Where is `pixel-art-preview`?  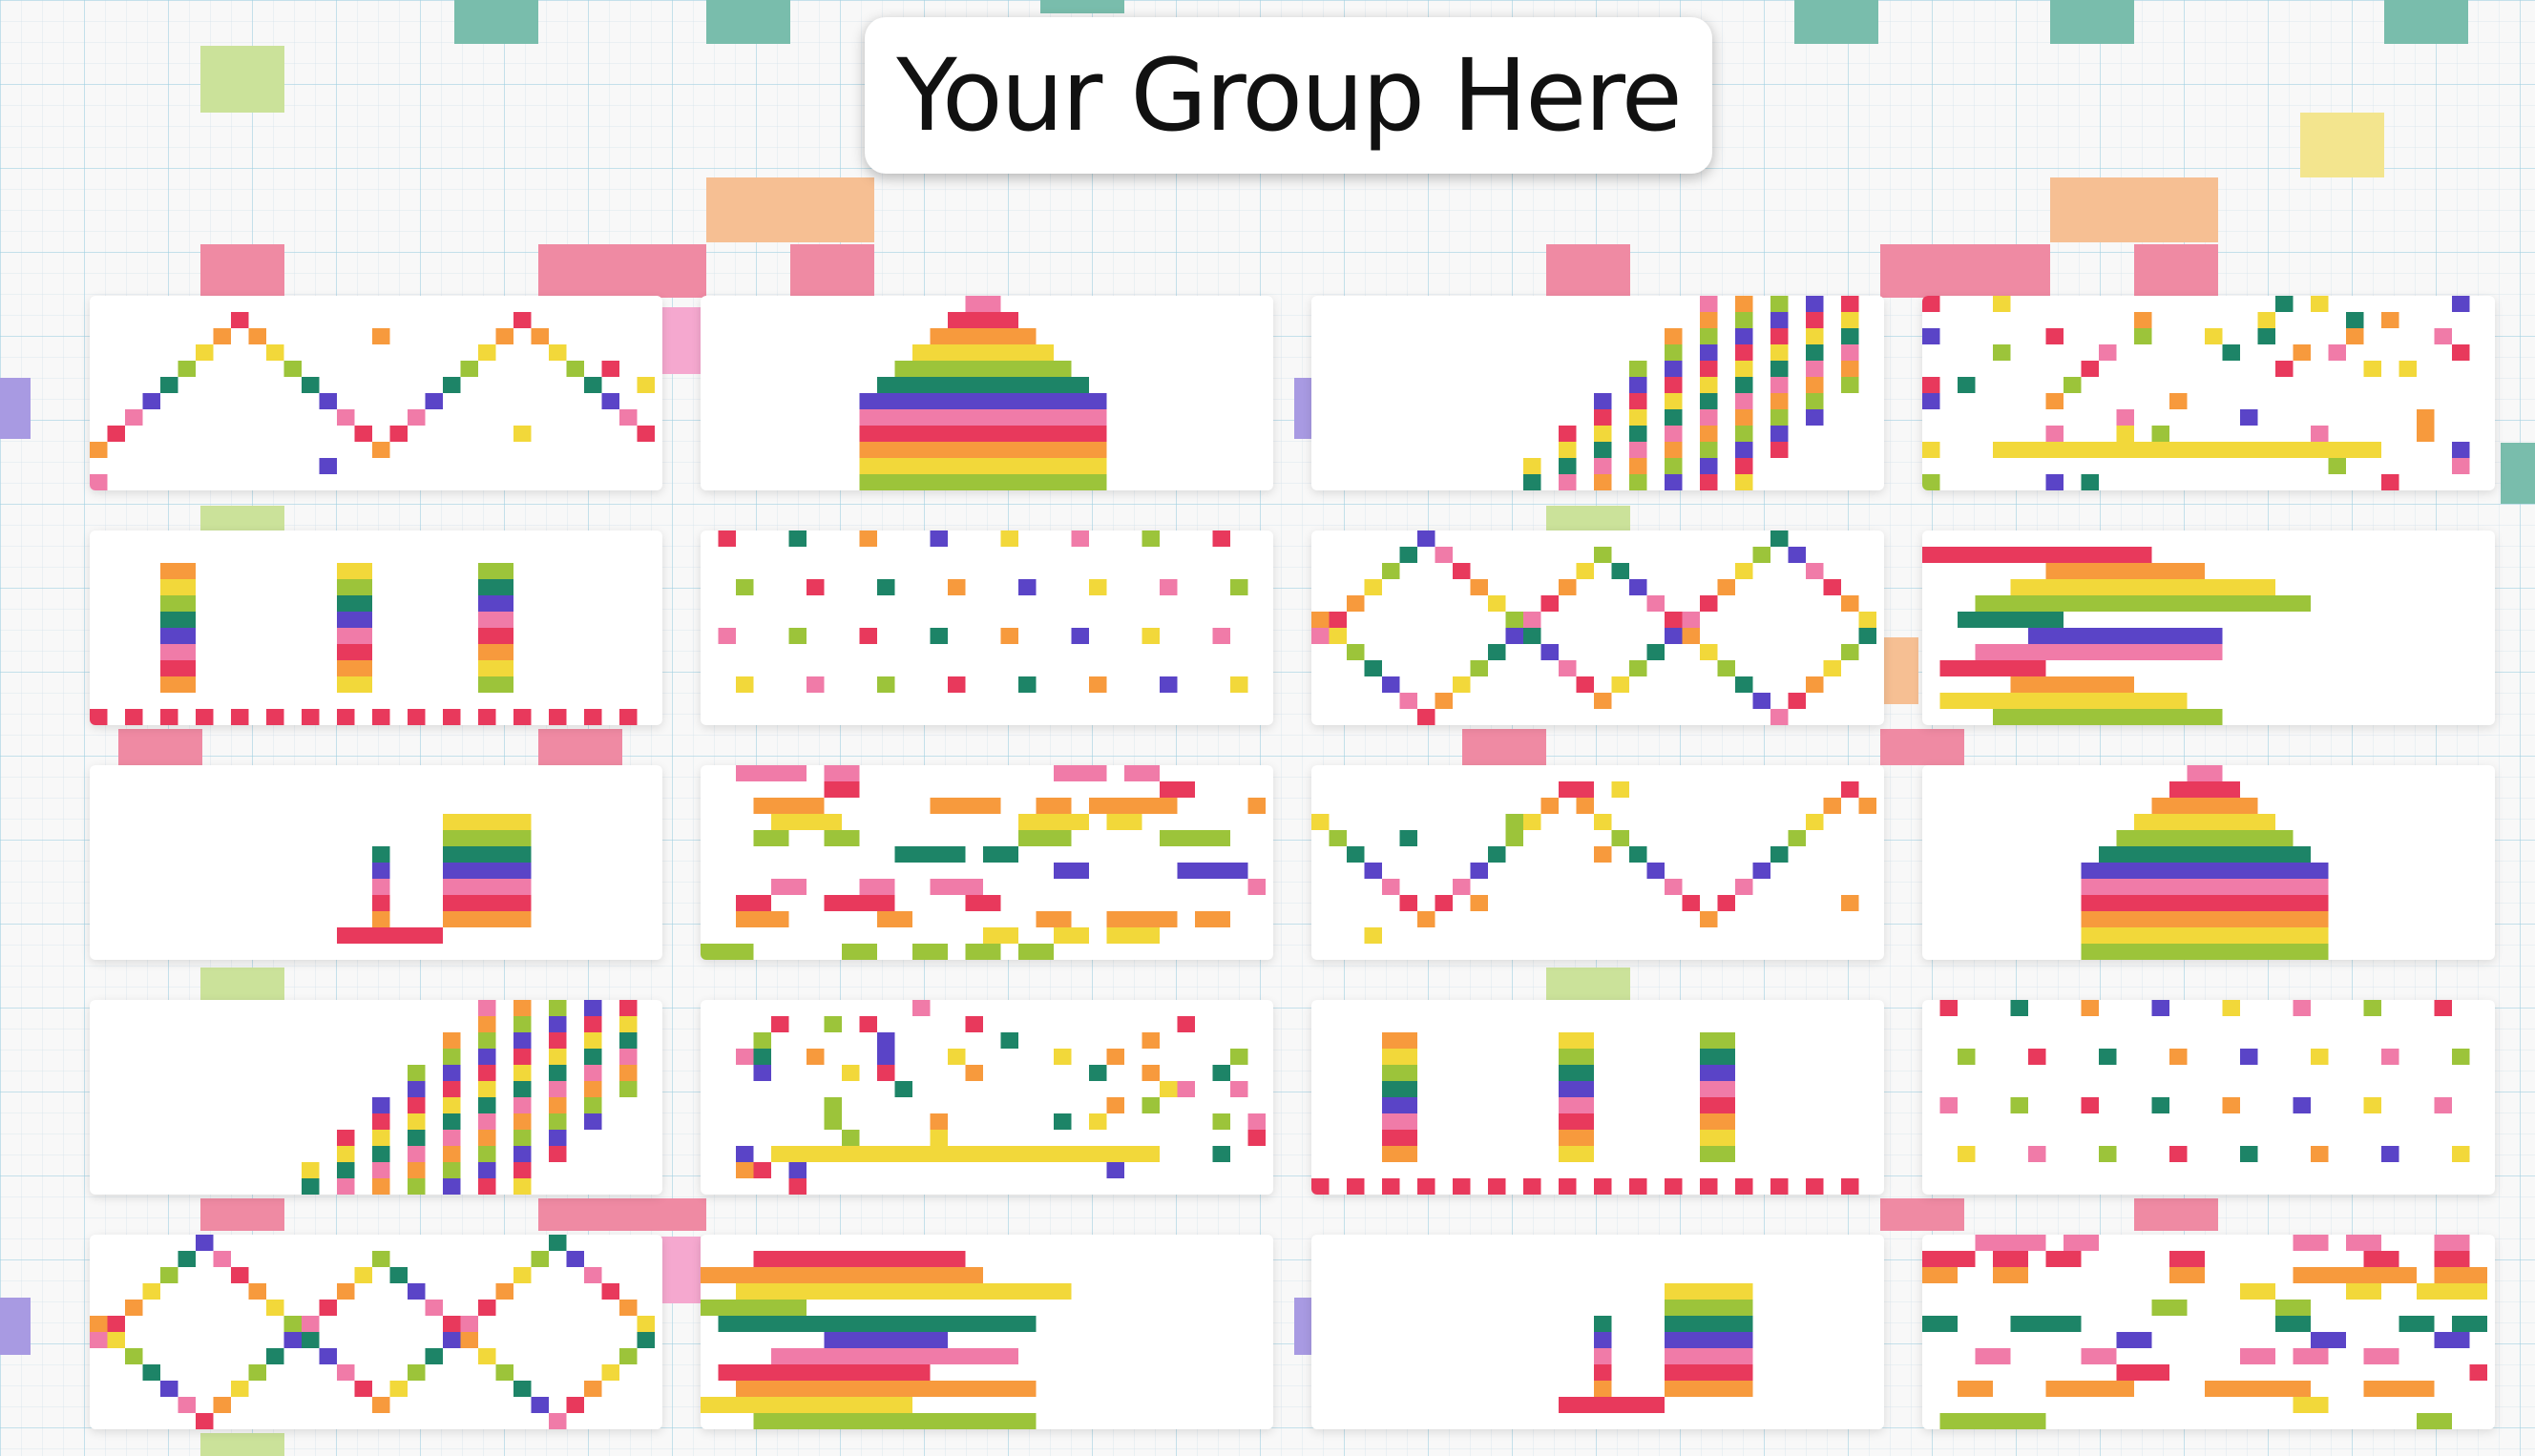
pixel-art-preview is located at coordinates (983, 611).